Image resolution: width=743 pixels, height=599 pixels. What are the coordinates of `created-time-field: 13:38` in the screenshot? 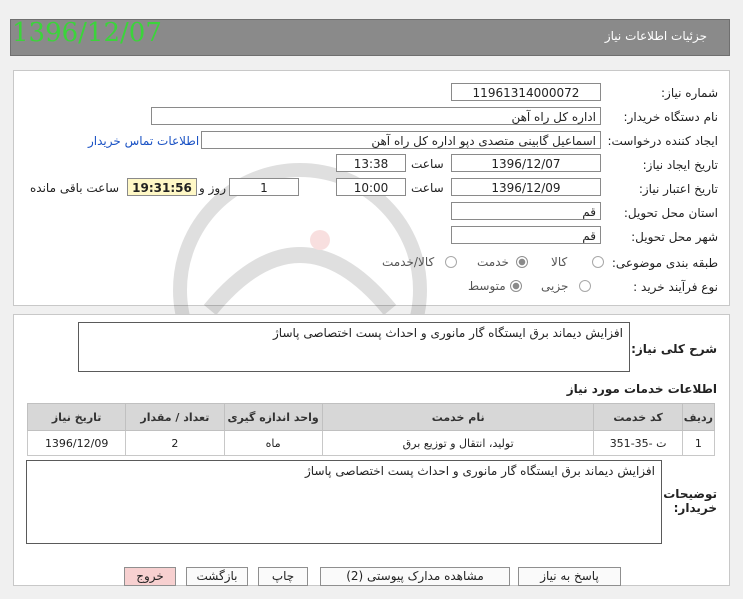 It's located at (371, 163).